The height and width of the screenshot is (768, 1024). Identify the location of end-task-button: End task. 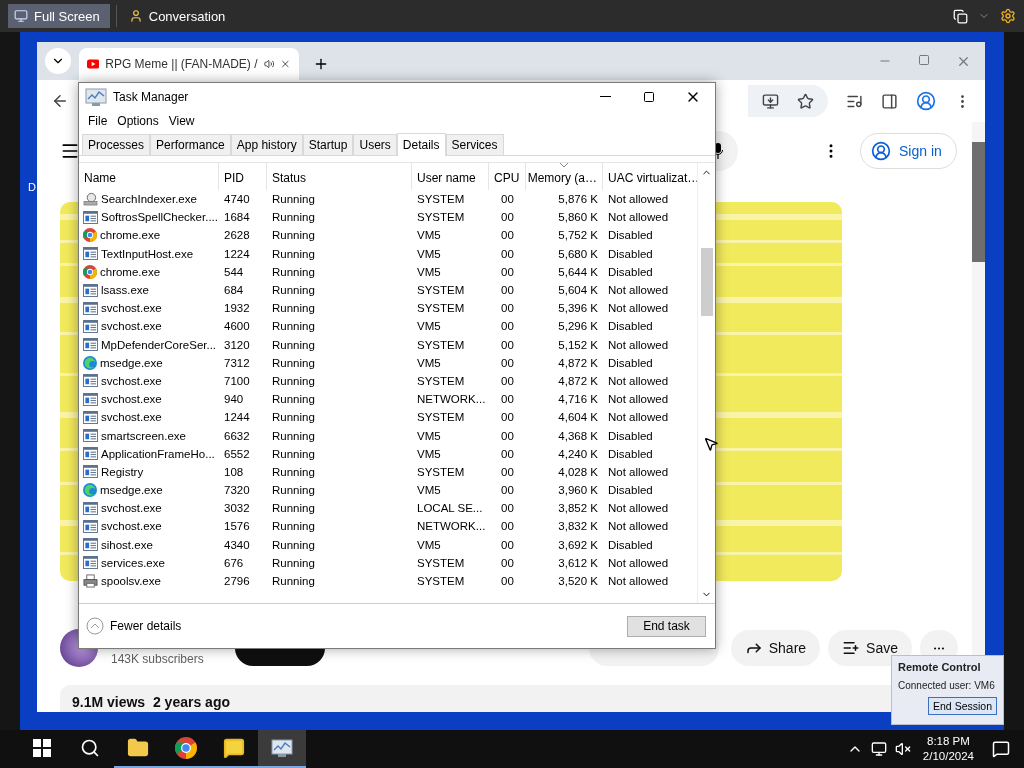
(666, 626).